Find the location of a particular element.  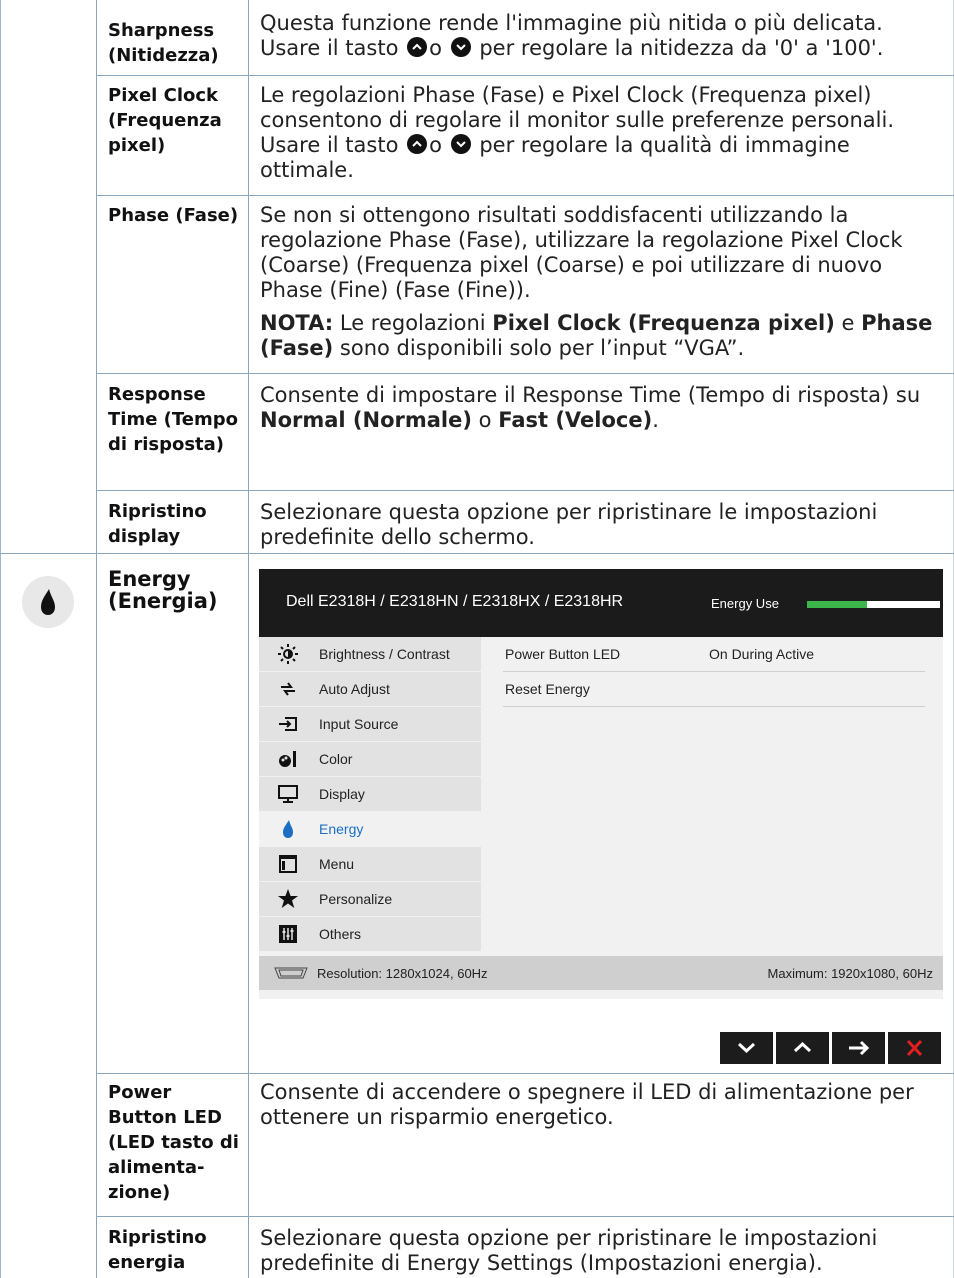

close-icon is located at coordinates (914, 1048).